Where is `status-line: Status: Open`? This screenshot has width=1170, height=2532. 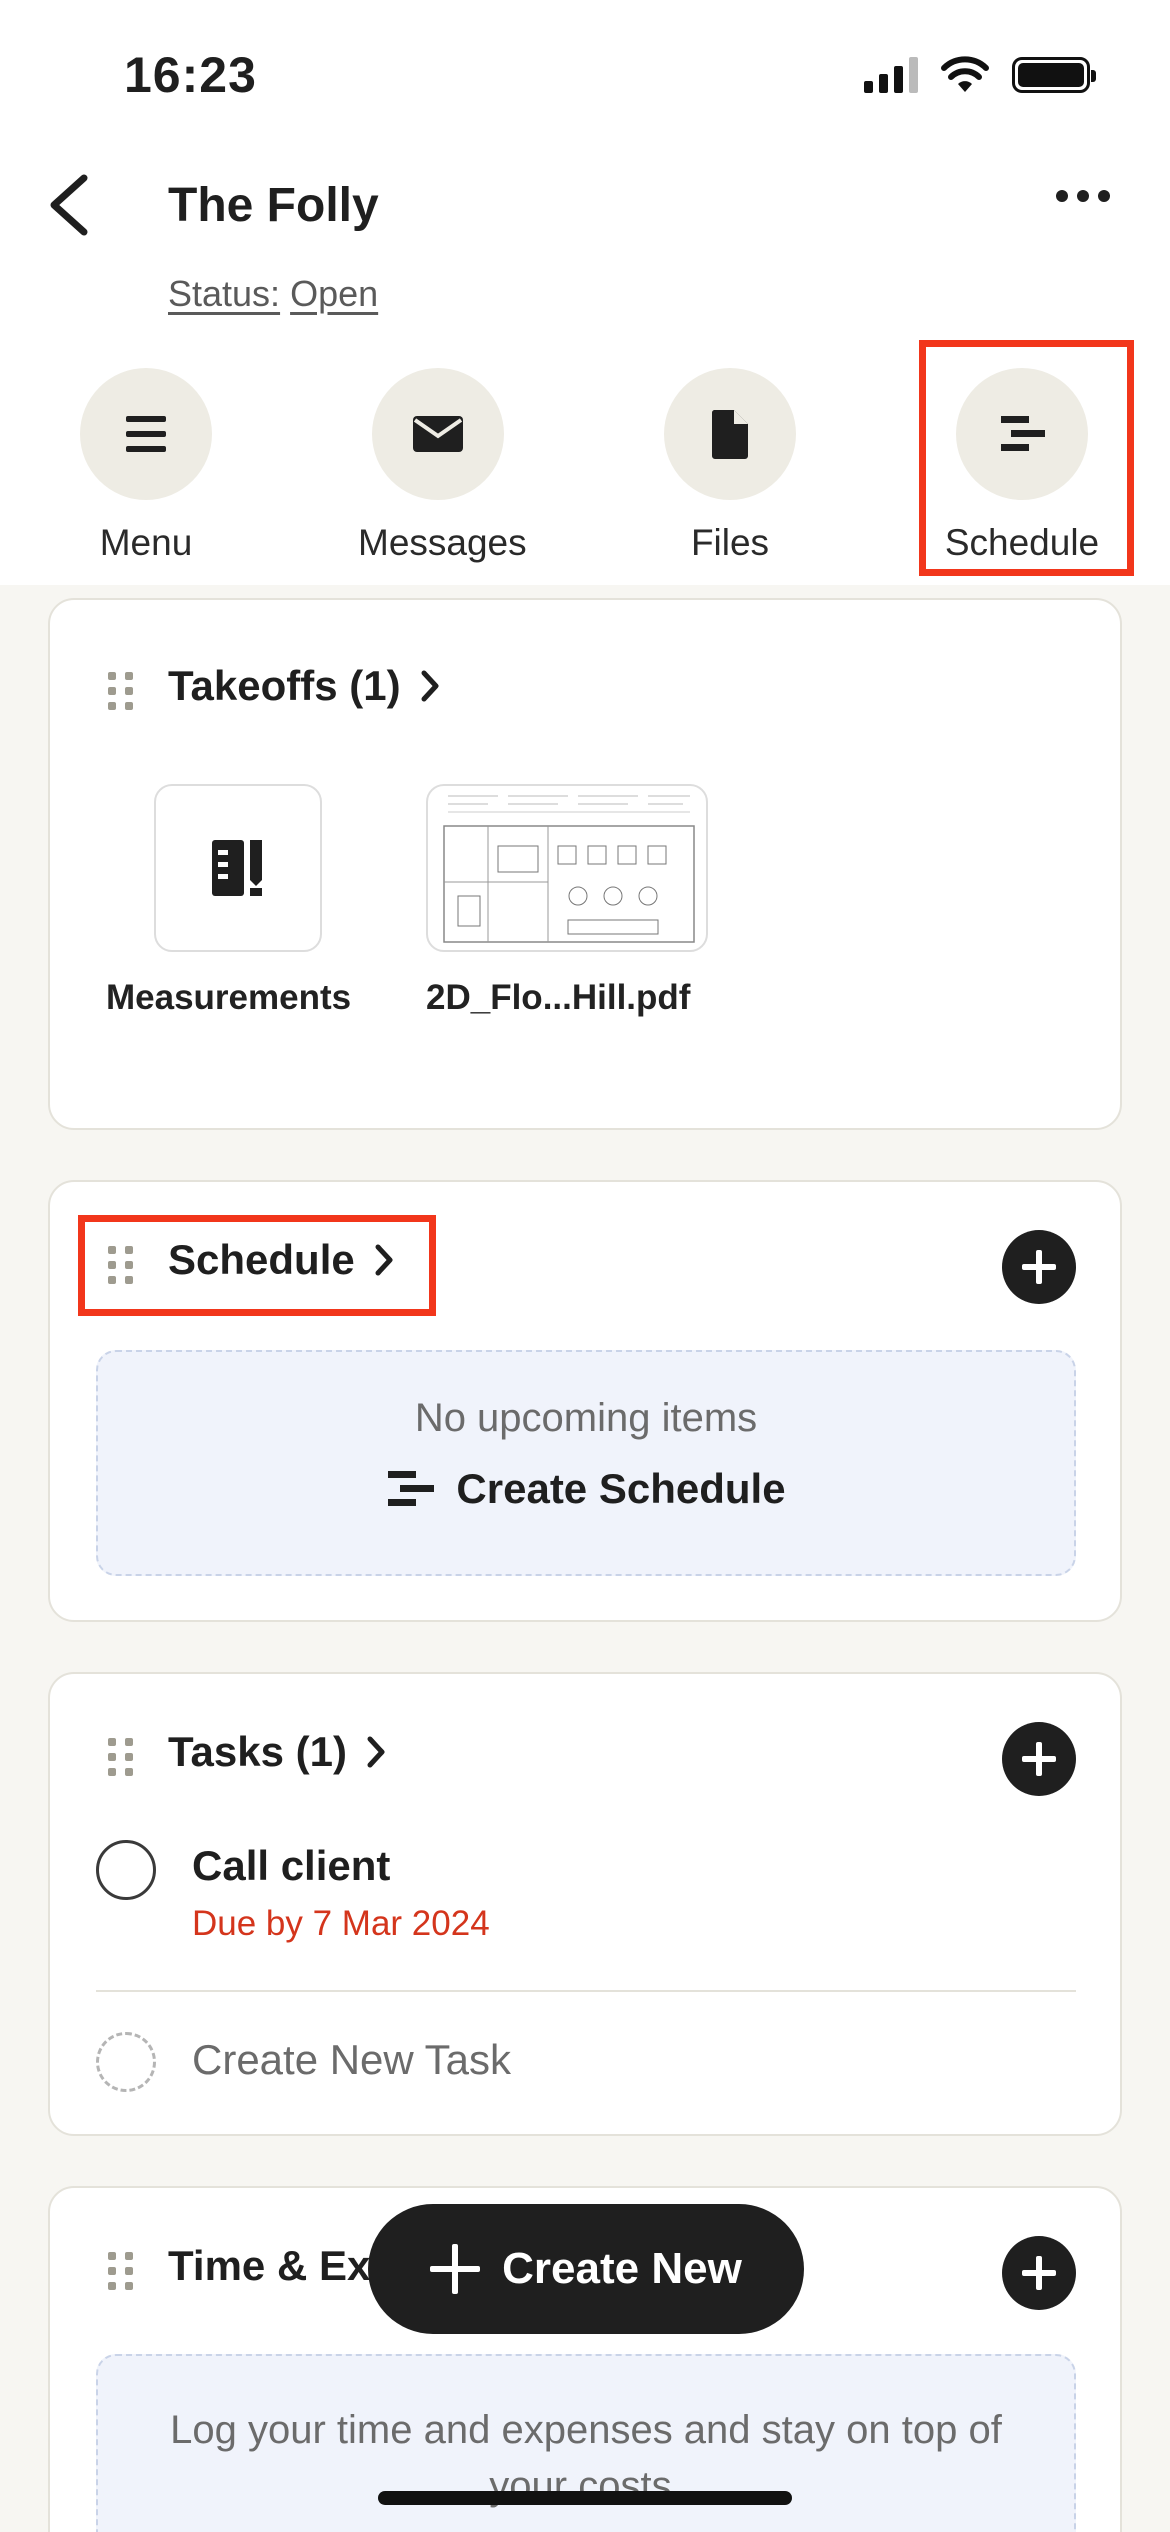 status-line: Status: Open is located at coordinates (273, 294).